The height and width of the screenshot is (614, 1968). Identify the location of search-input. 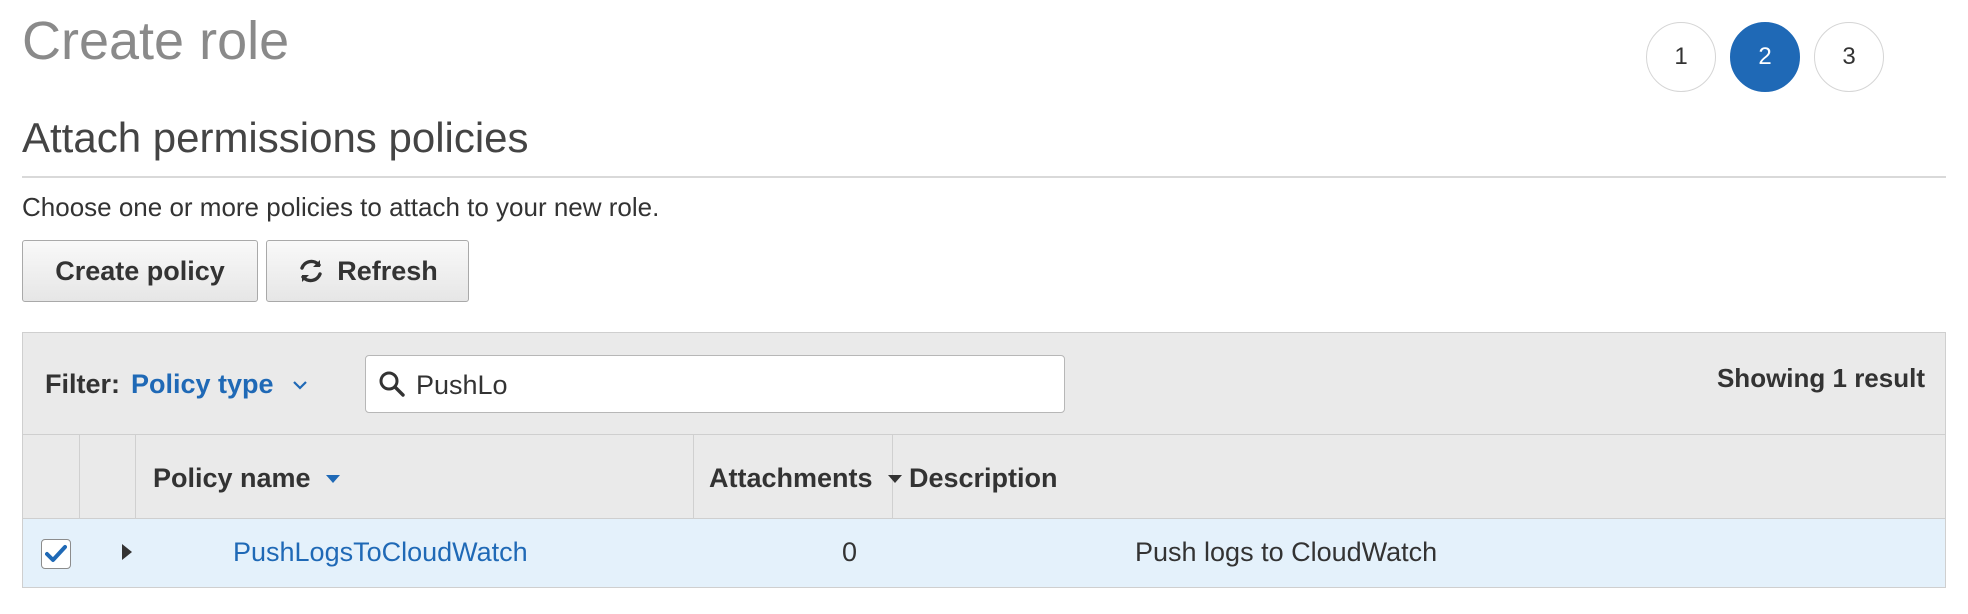
(736, 385).